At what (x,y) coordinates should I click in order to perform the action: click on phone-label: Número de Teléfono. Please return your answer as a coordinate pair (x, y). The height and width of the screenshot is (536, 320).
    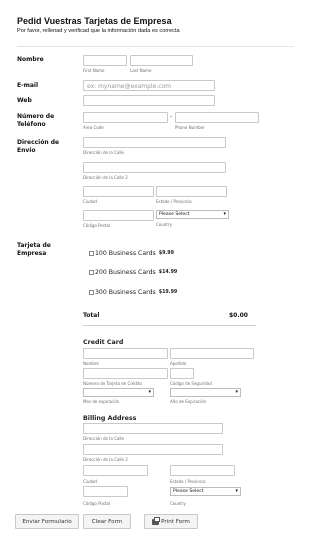
    Looking at the image, I should click on (36, 120).